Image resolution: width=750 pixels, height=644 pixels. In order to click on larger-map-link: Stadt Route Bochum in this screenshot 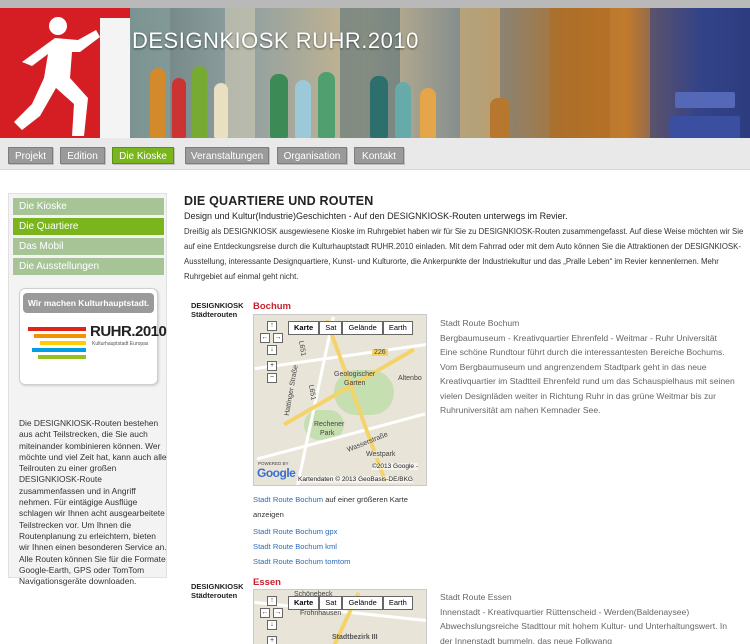, I will do `click(288, 499)`.